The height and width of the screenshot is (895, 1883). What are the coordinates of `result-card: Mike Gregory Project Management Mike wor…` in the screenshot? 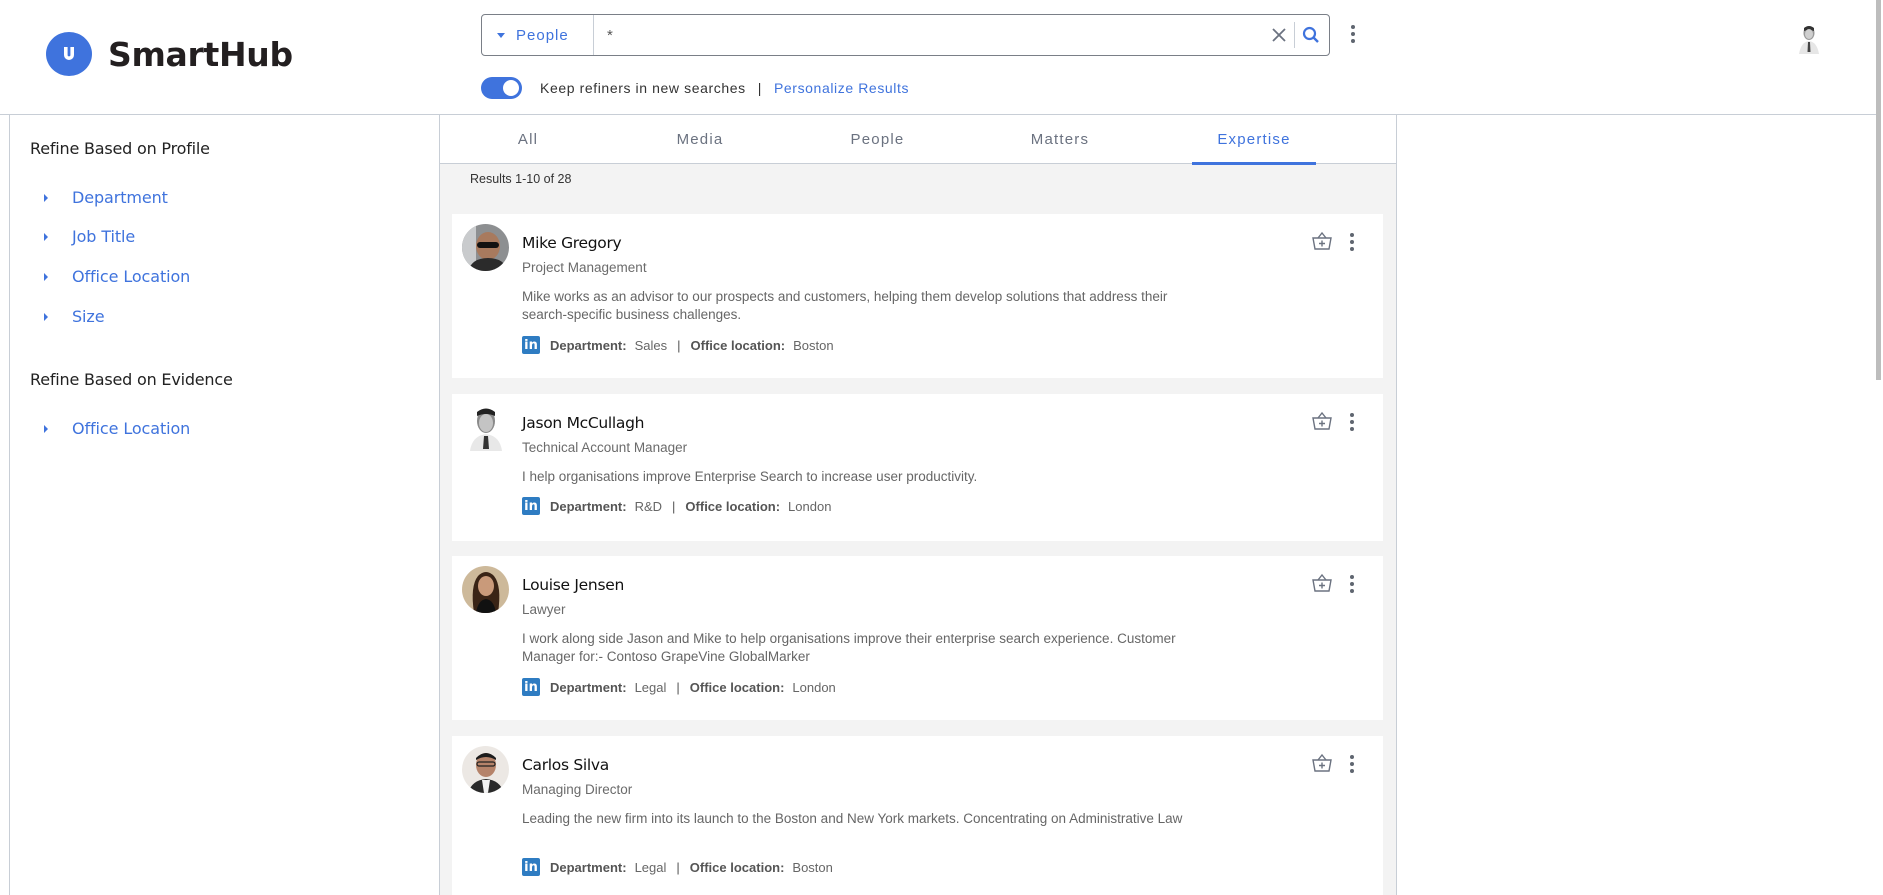 It's located at (917, 296).